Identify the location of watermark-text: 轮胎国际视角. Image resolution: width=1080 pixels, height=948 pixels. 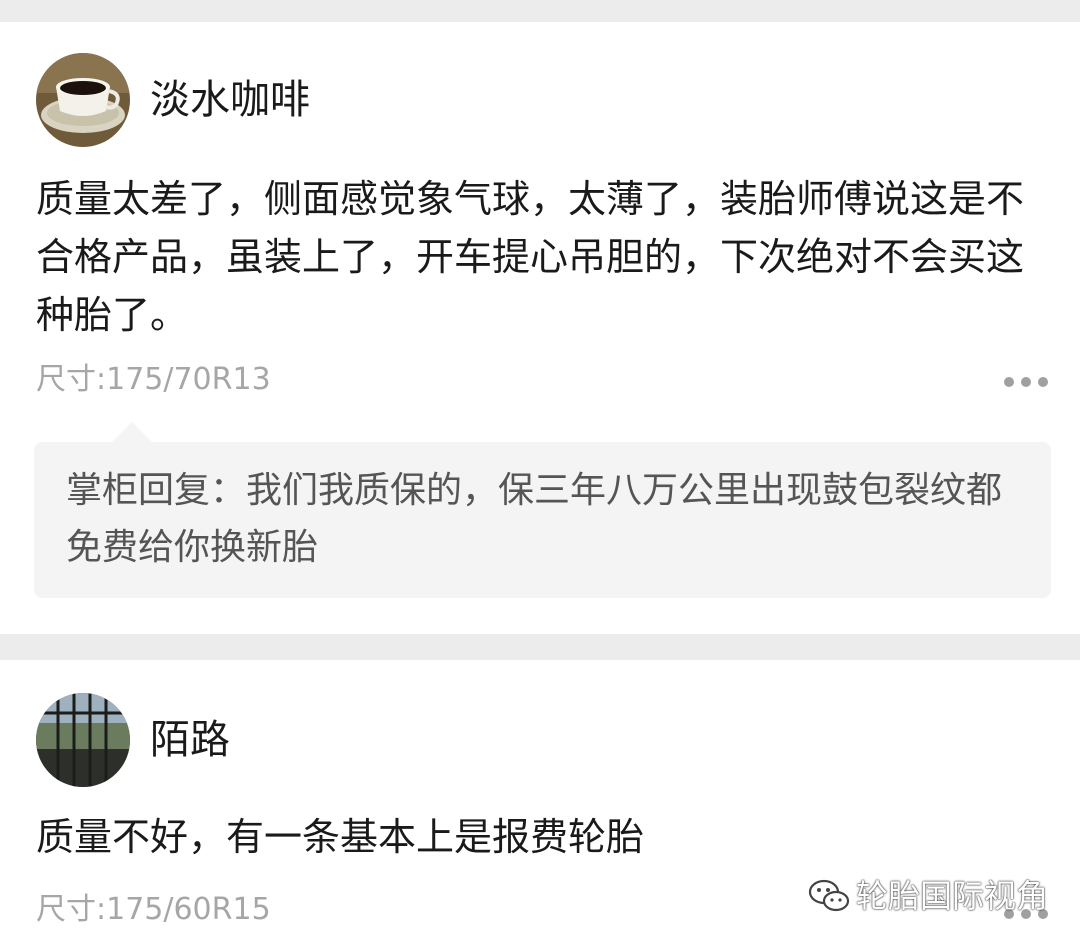
(951, 896).